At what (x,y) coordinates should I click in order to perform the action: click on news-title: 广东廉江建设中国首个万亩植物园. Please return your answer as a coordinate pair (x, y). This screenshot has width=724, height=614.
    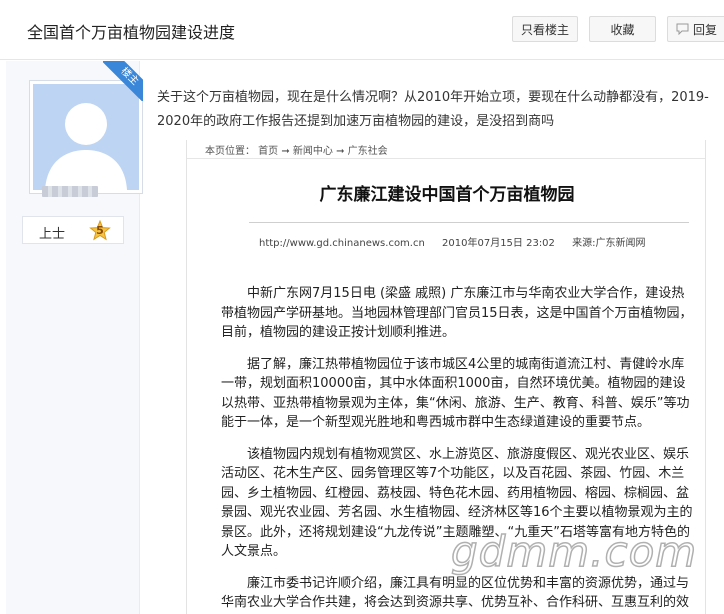
    Looking at the image, I should click on (447, 195).